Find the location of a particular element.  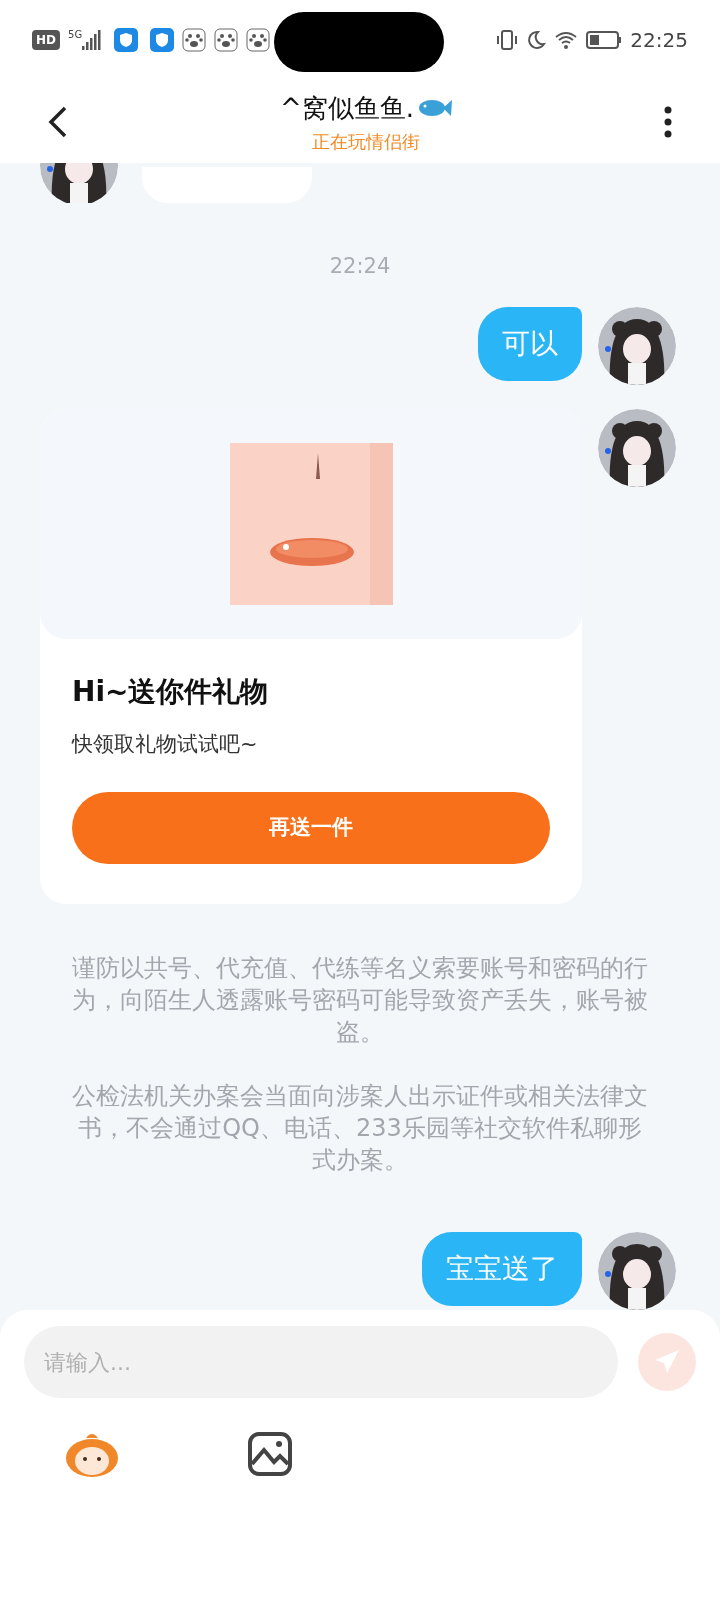

hd-indicator: HD is located at coordinates (46, 40).